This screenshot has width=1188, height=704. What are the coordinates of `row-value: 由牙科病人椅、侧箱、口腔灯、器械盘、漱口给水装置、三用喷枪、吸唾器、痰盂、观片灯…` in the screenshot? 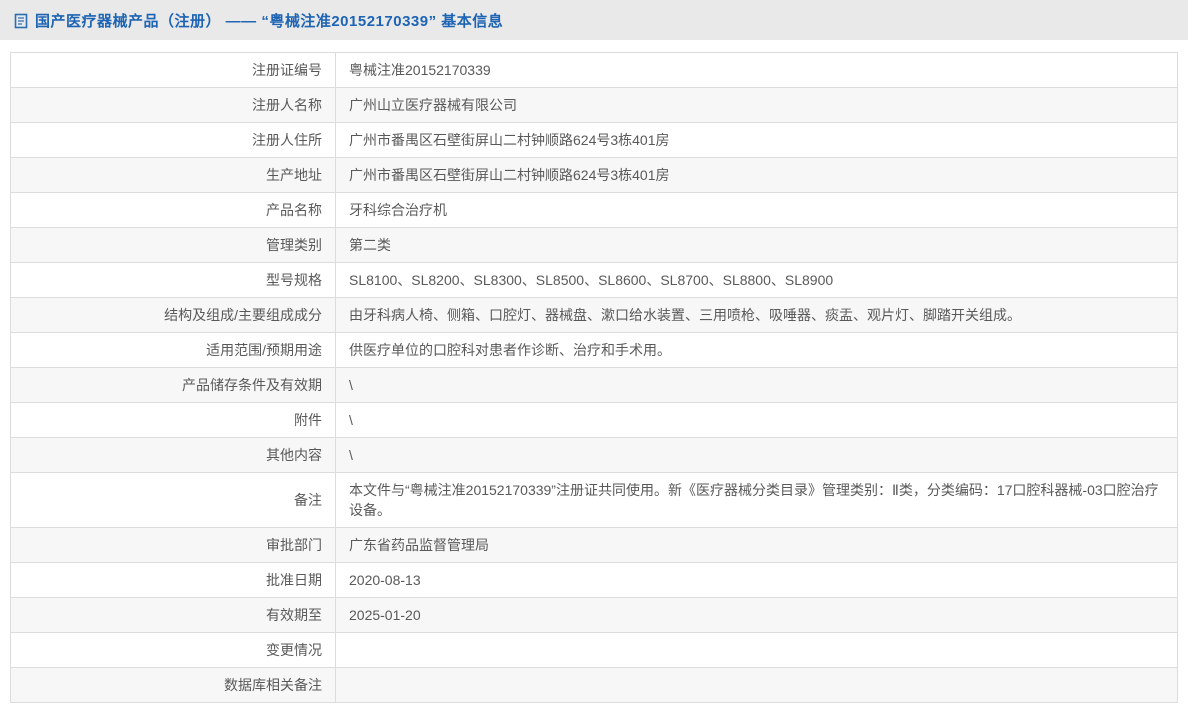 It's located at (756, 315).